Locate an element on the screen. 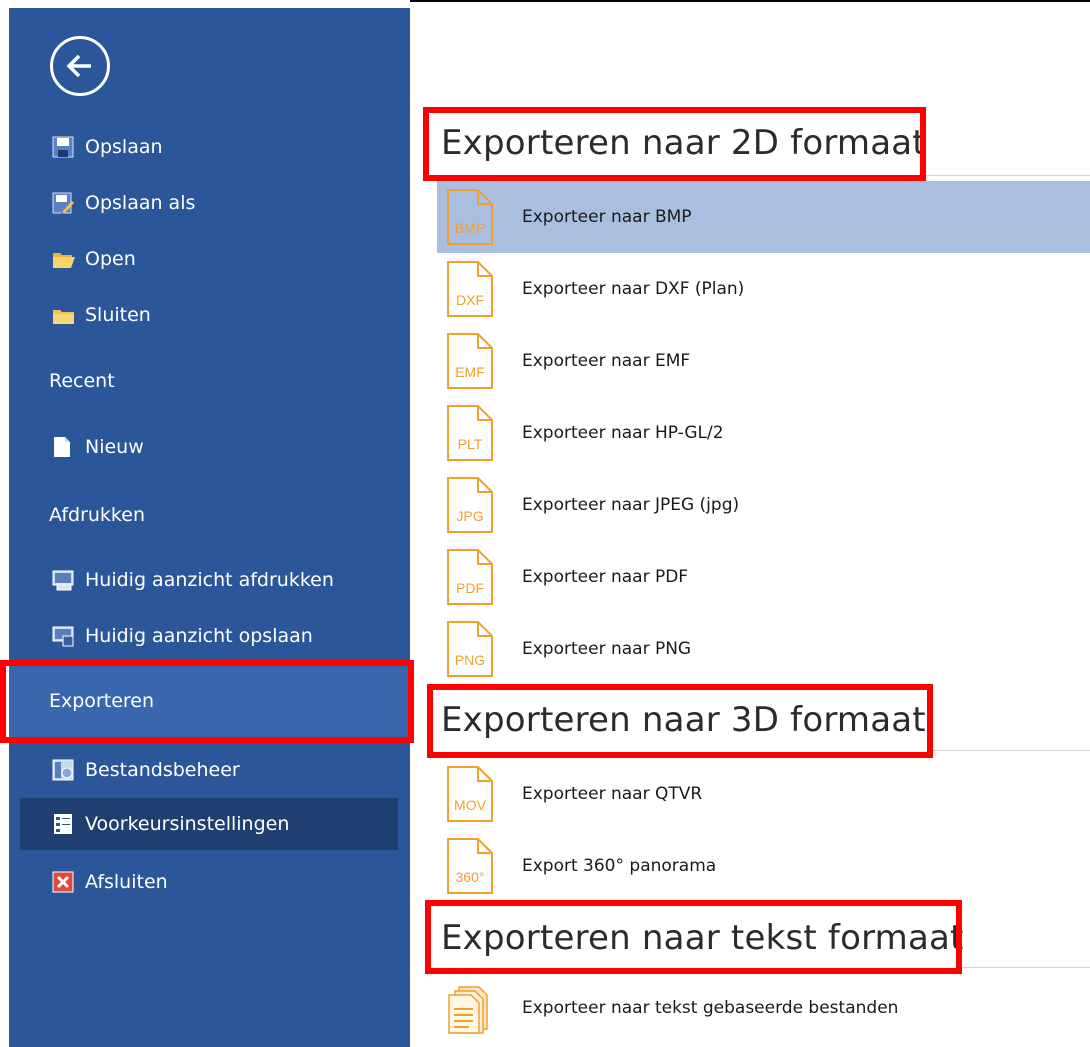 The image size is (1090, 1047). preferences-icon is located at coordinates (63, 824).